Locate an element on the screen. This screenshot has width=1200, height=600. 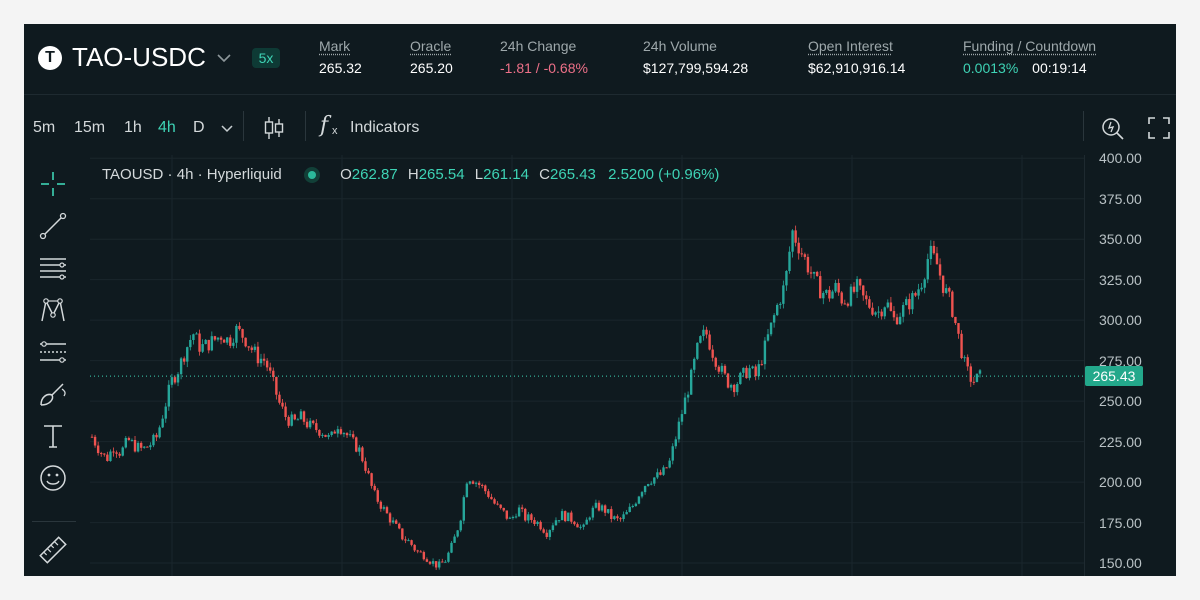
timeframe-d: D is located at coordinates (199, 128).